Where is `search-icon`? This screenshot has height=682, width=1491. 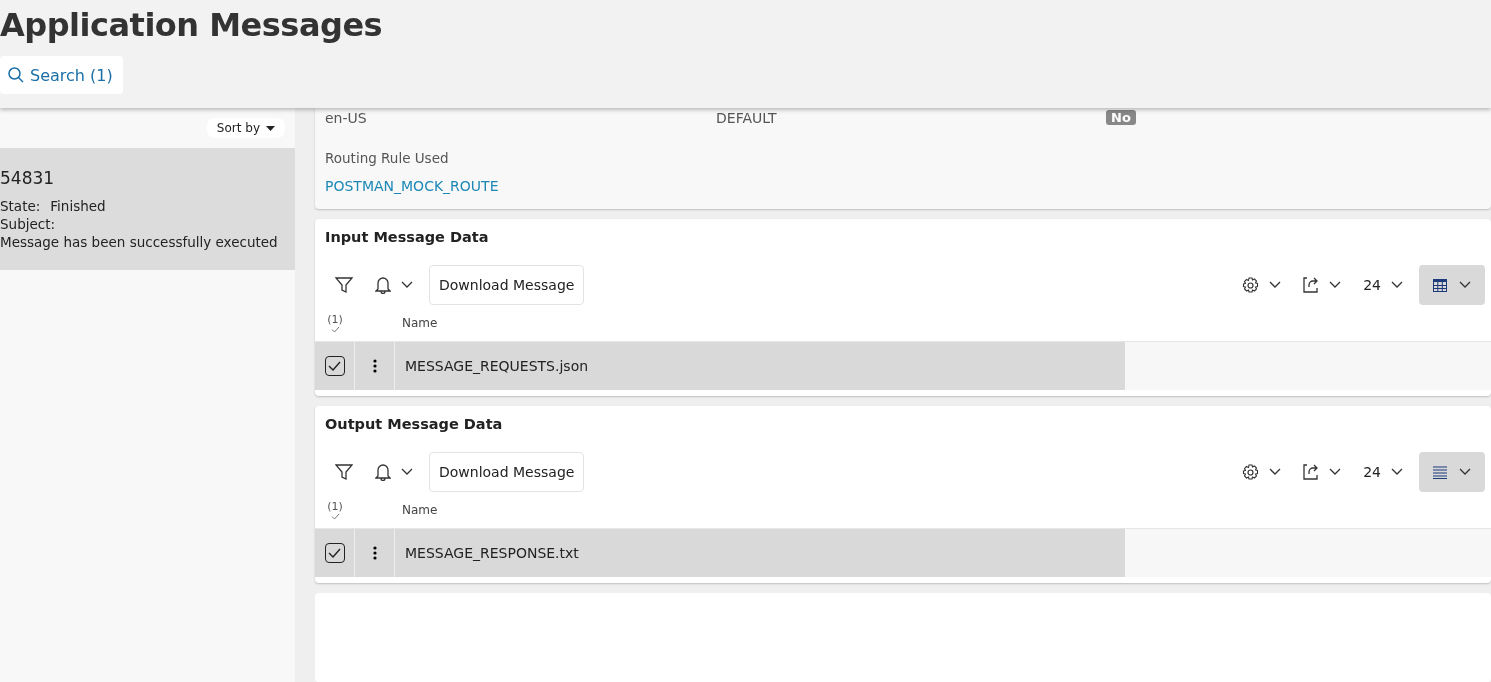
search-icon is located at coordinates (16, 75).